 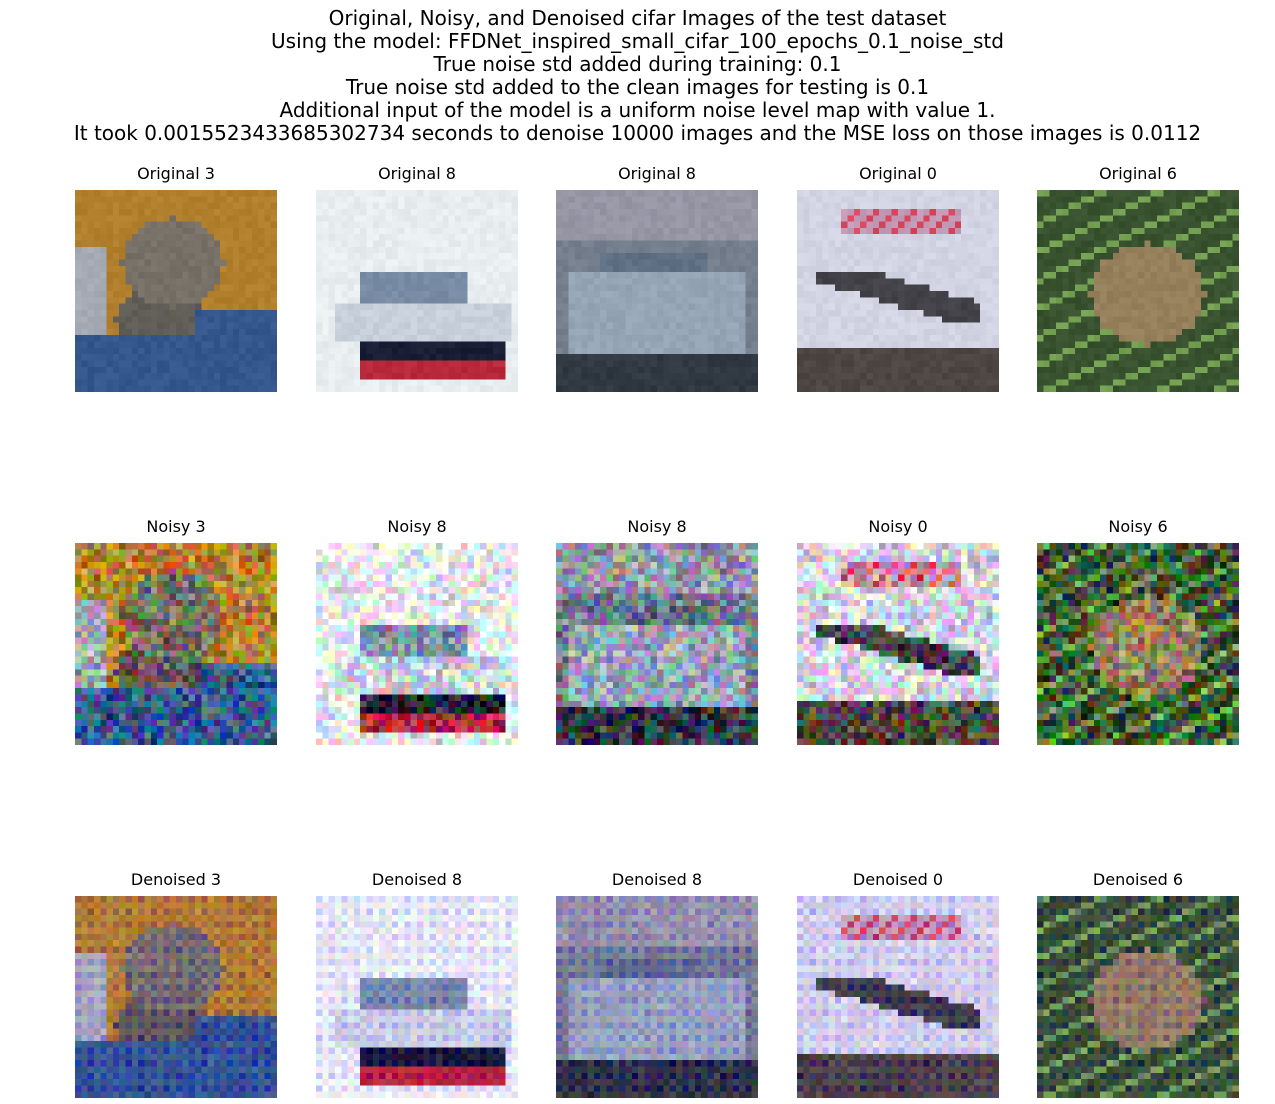 I want to click on image-original-frog, so click(x=1138, y=291).